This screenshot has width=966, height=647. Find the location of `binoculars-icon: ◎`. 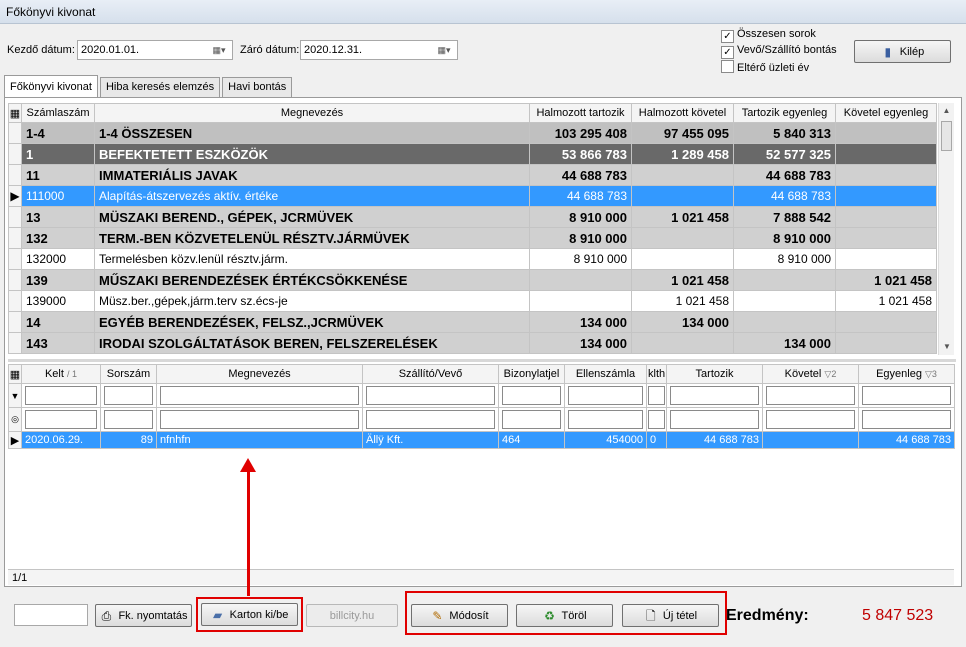

binoculars-icon: ◎ is located at coordinates (15, 419).